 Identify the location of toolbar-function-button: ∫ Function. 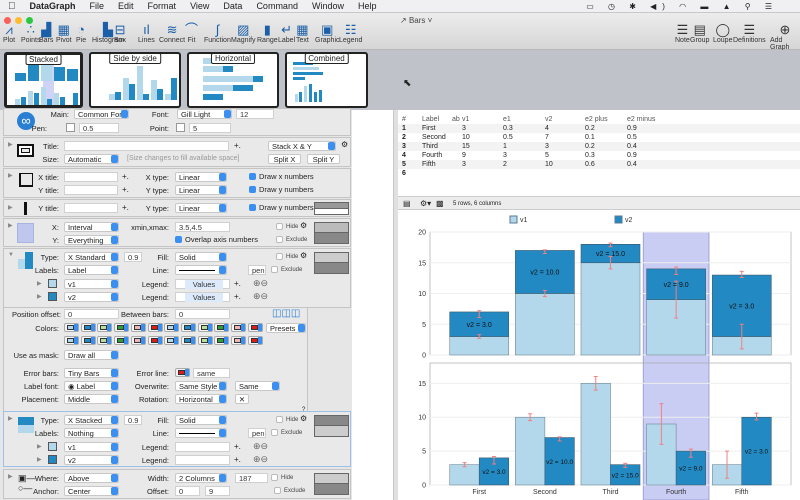
(217, 34).